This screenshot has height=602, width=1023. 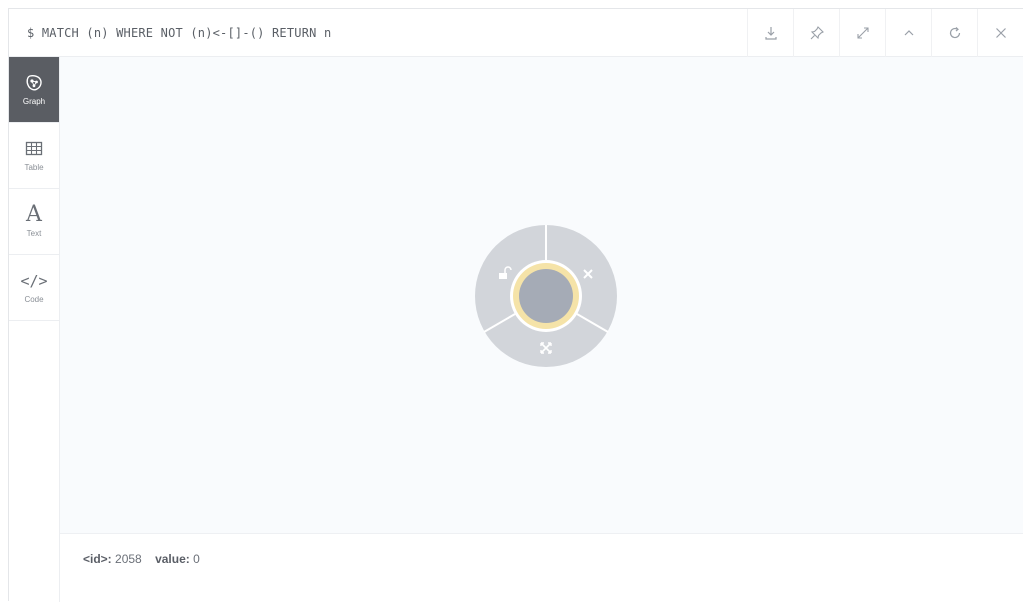 I want to click on tab-graph: Graph, so click(x=34, y=90).